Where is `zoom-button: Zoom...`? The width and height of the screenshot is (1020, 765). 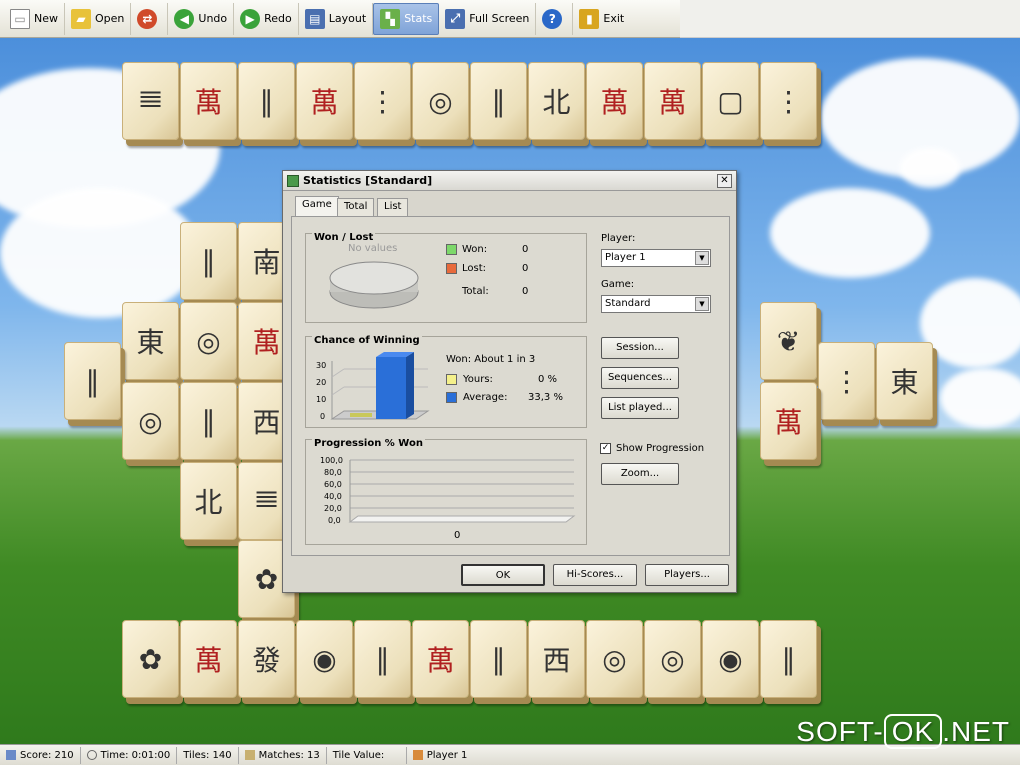 zoom-button: Zoom... is located at coordinates (640, 474).